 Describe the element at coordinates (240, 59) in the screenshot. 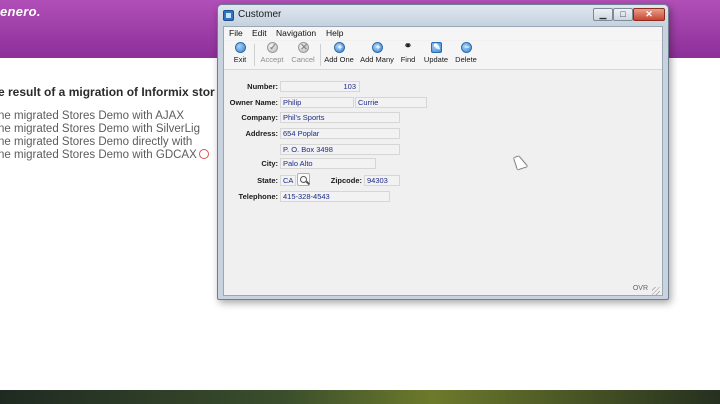

I see `exit-label: Exit` at that location.